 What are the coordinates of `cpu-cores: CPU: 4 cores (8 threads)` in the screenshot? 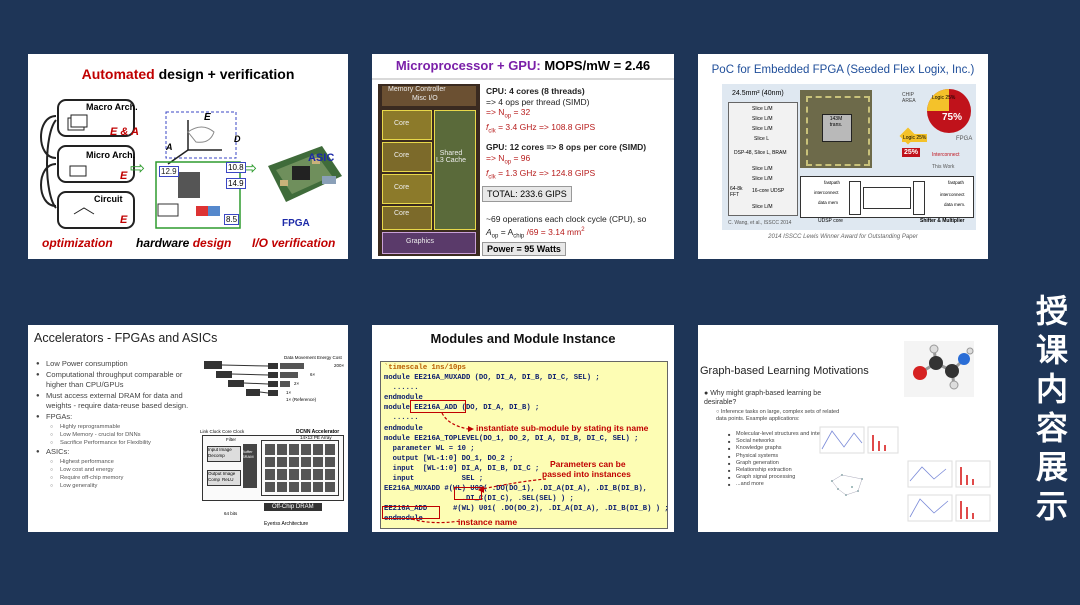 It's located at (535, 91).